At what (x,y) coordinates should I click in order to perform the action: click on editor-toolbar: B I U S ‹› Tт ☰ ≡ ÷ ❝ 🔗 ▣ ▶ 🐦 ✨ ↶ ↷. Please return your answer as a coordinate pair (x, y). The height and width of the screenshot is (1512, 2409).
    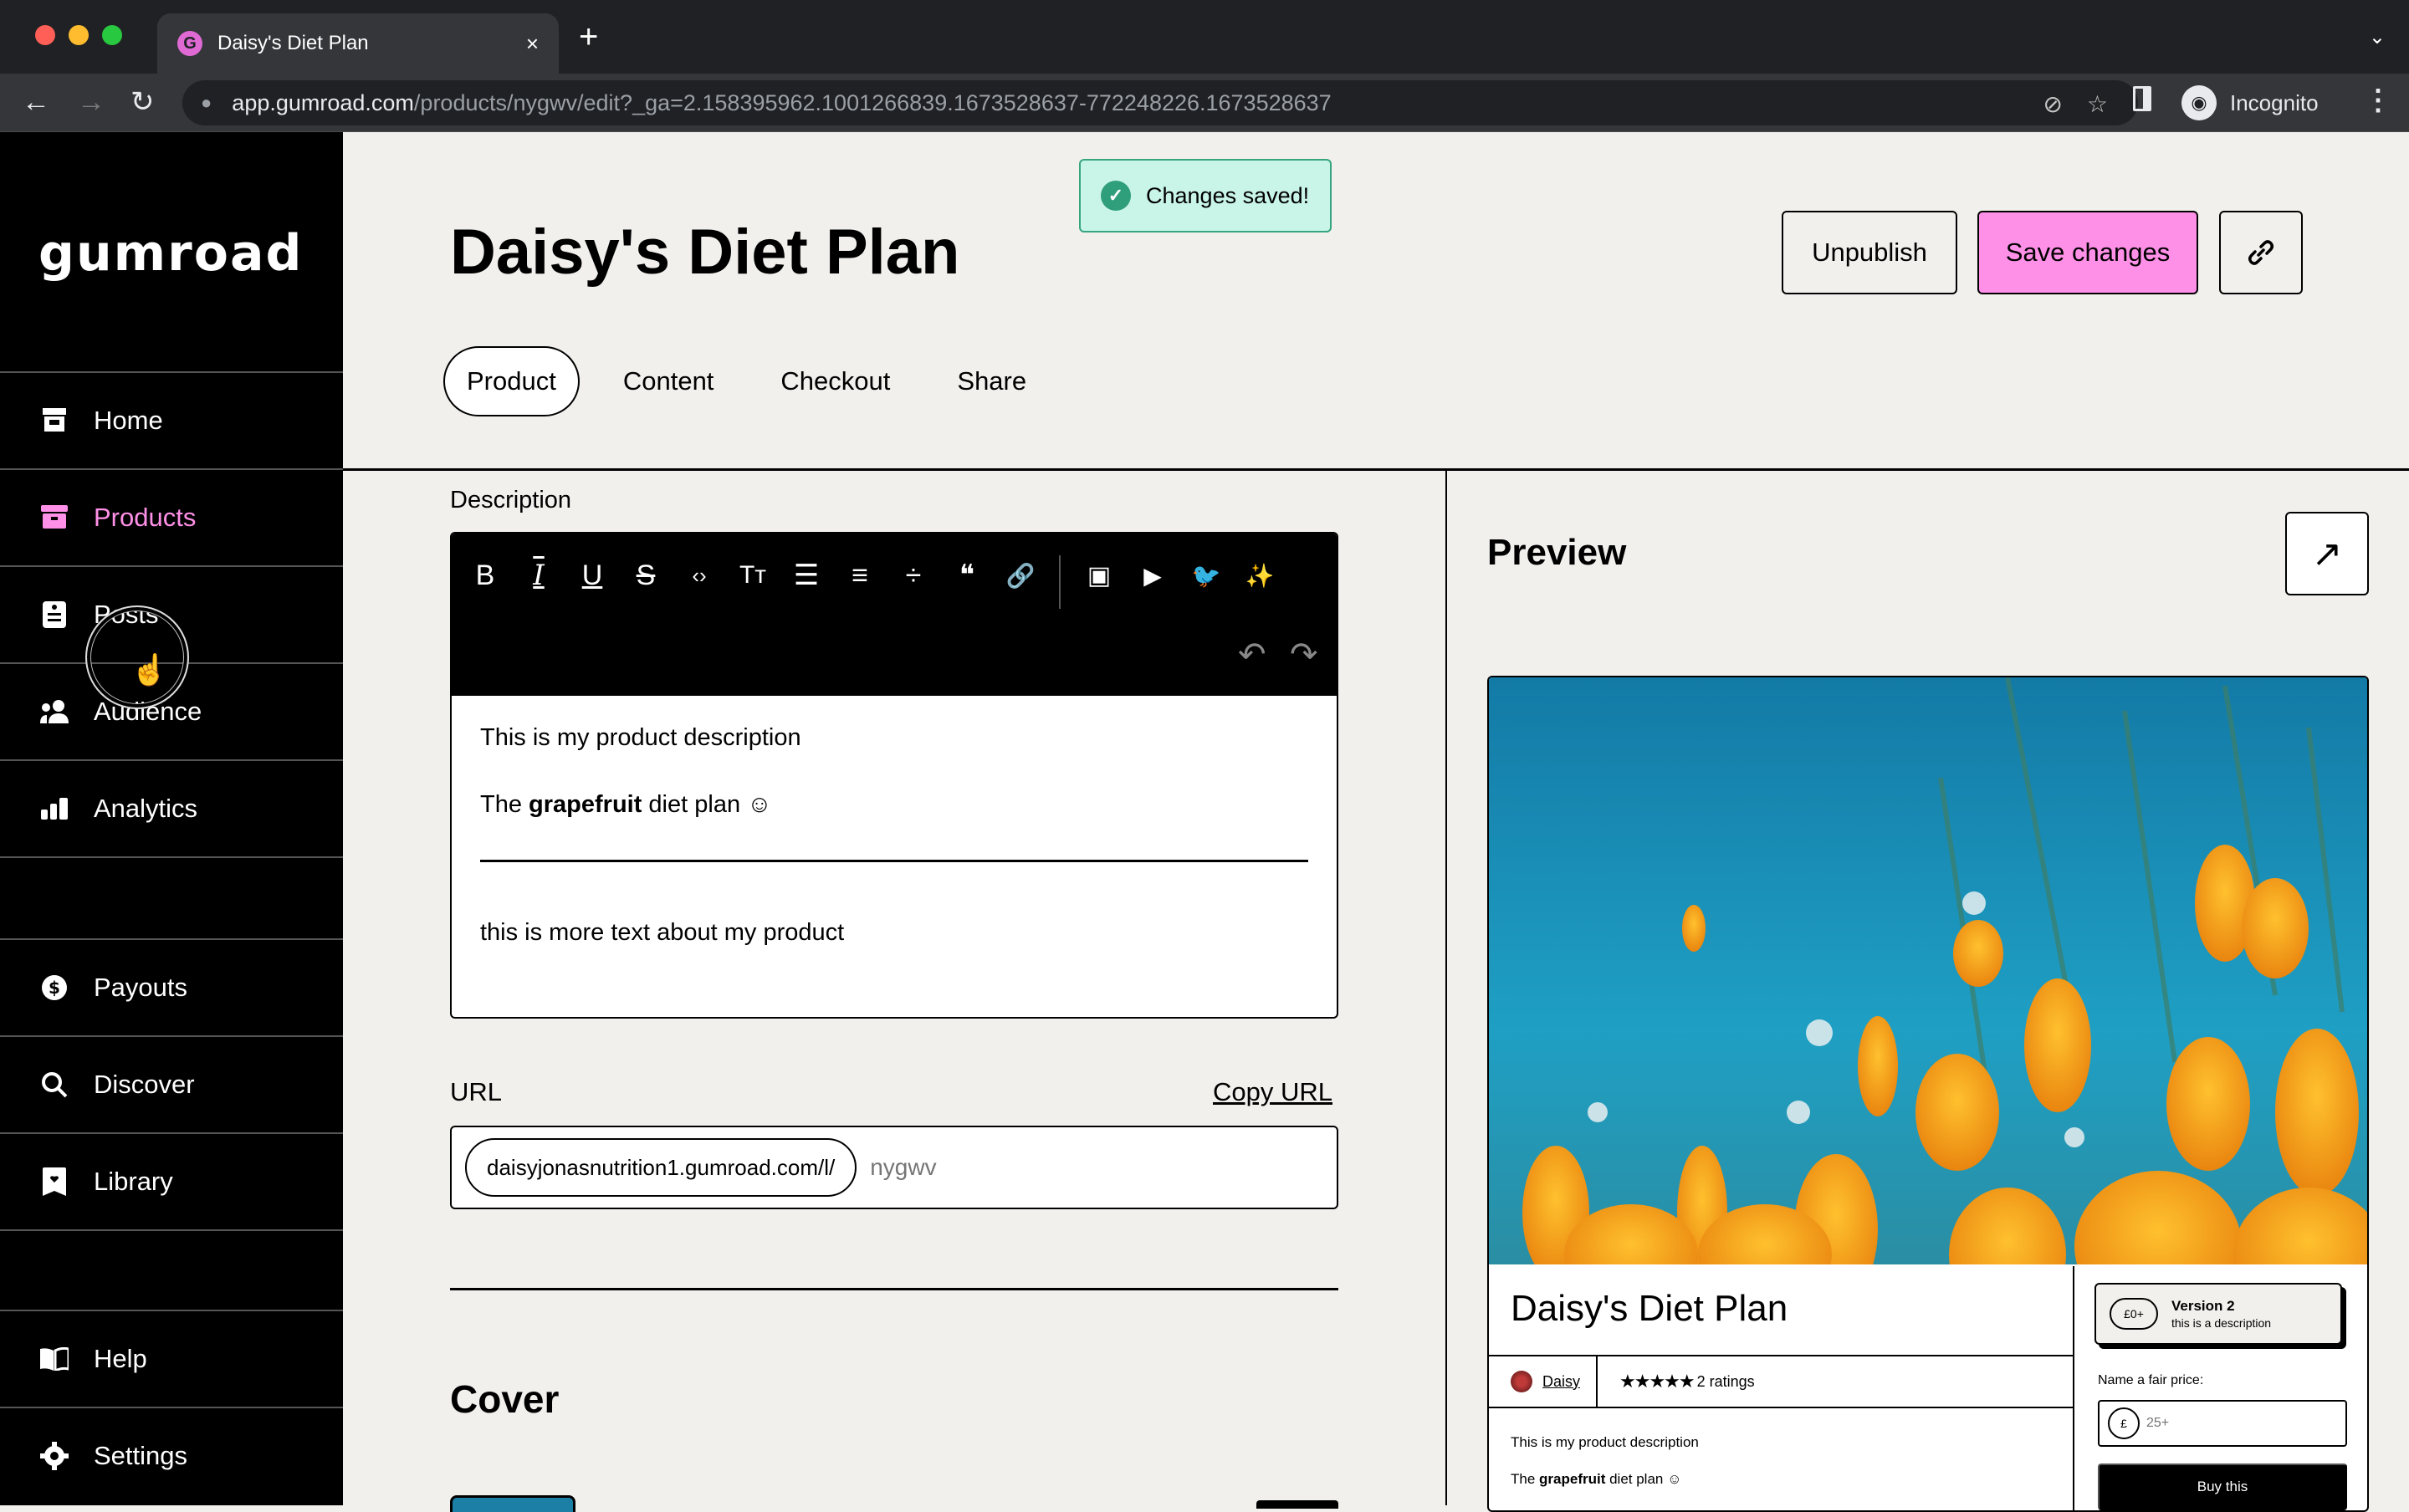
    Looking at the image, I should click on (894, 615).